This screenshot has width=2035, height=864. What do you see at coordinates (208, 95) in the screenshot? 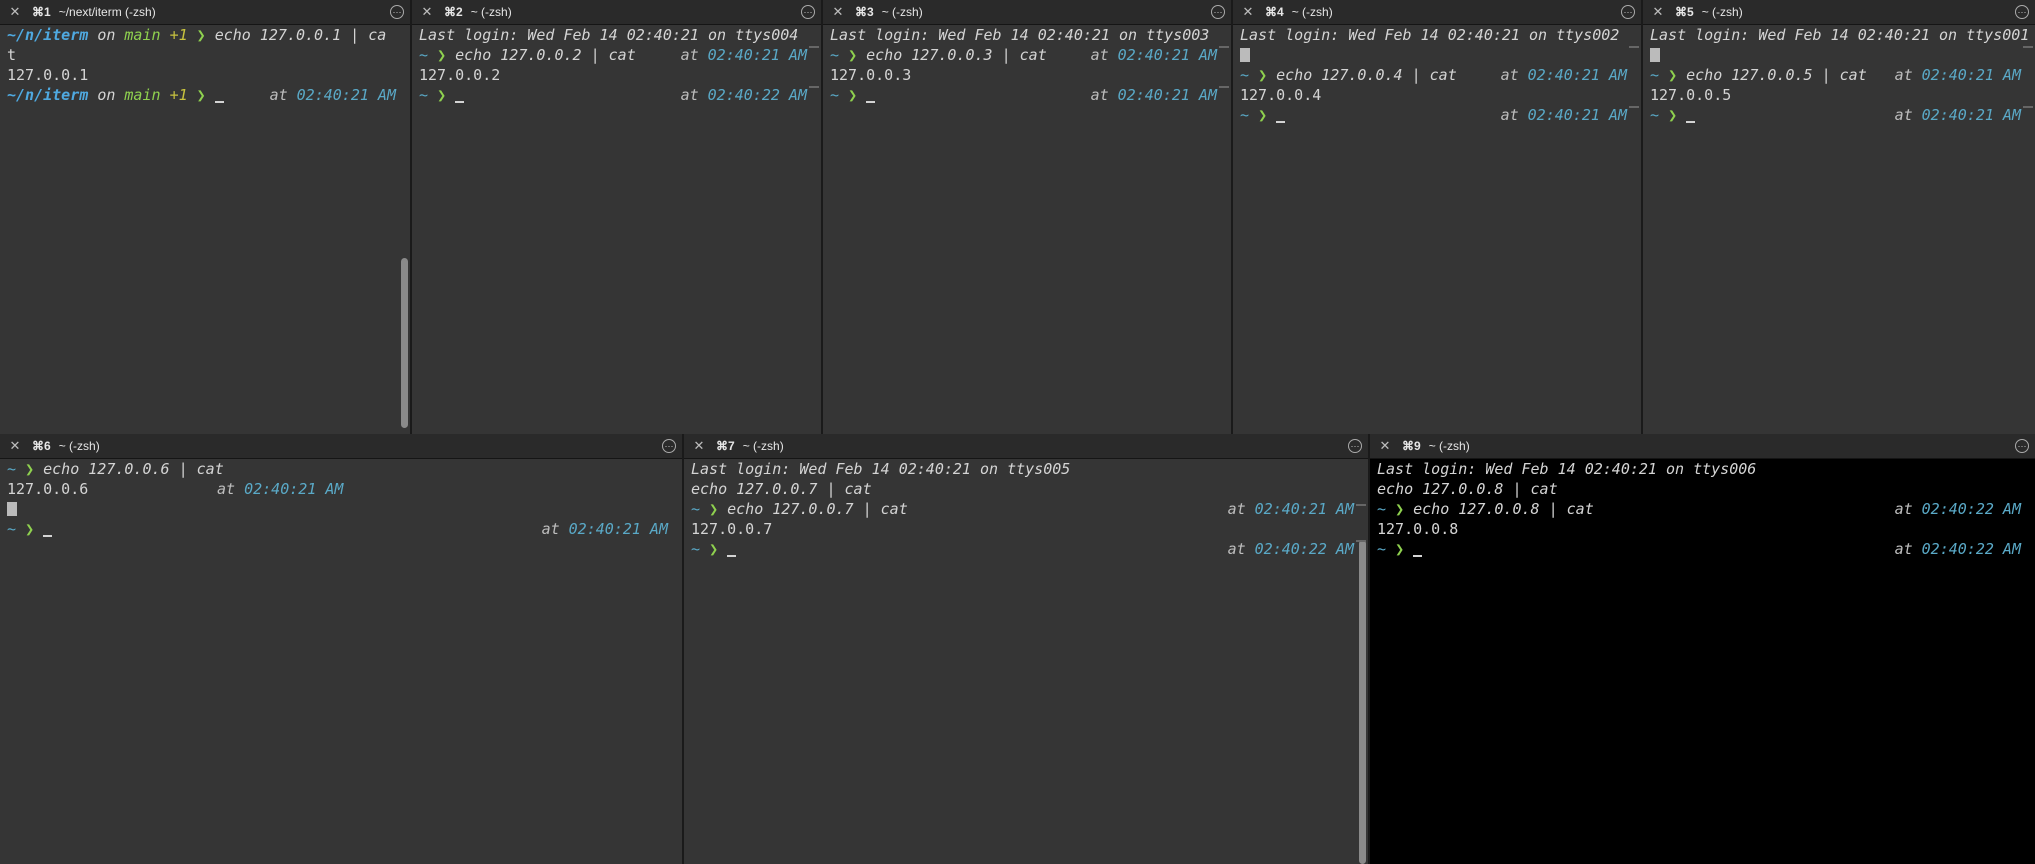
I see `terminal-line: ~/n/iterm on main +1 ❯ at 02:40:21 AM` at bounding box center [208, 95].